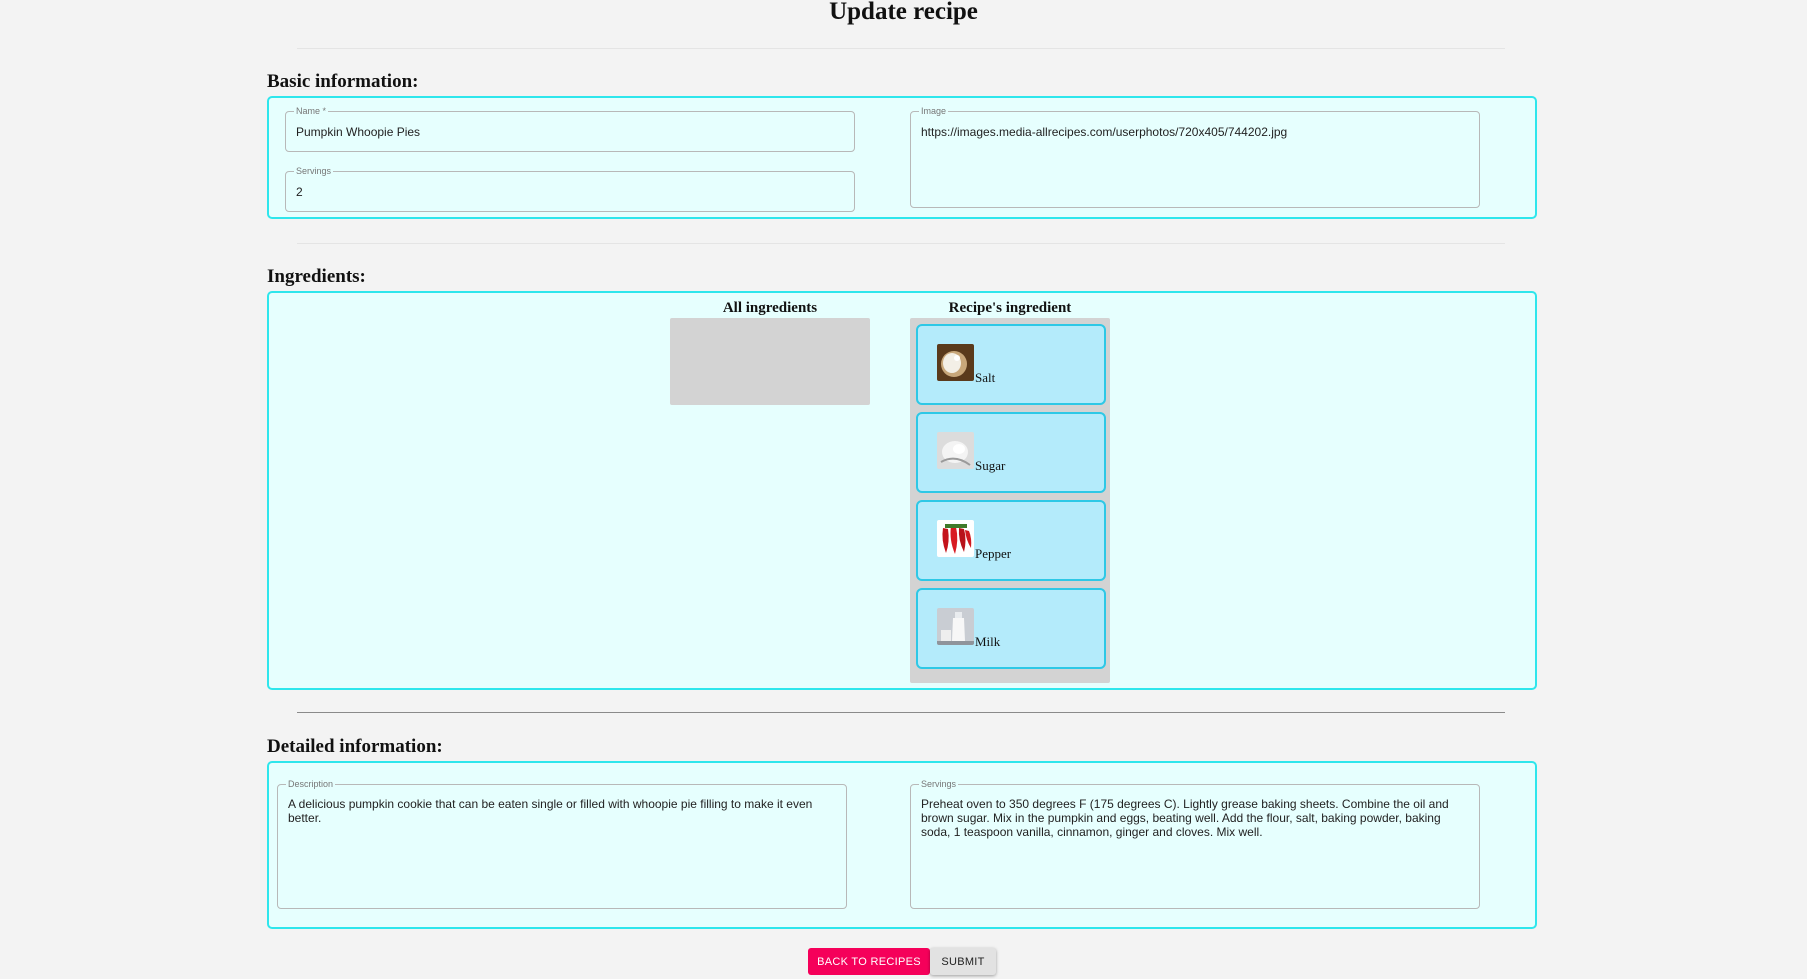 This screenshot has height=979, width=1807. I want to click on ingredient-name: Salt, so click(985, 377).